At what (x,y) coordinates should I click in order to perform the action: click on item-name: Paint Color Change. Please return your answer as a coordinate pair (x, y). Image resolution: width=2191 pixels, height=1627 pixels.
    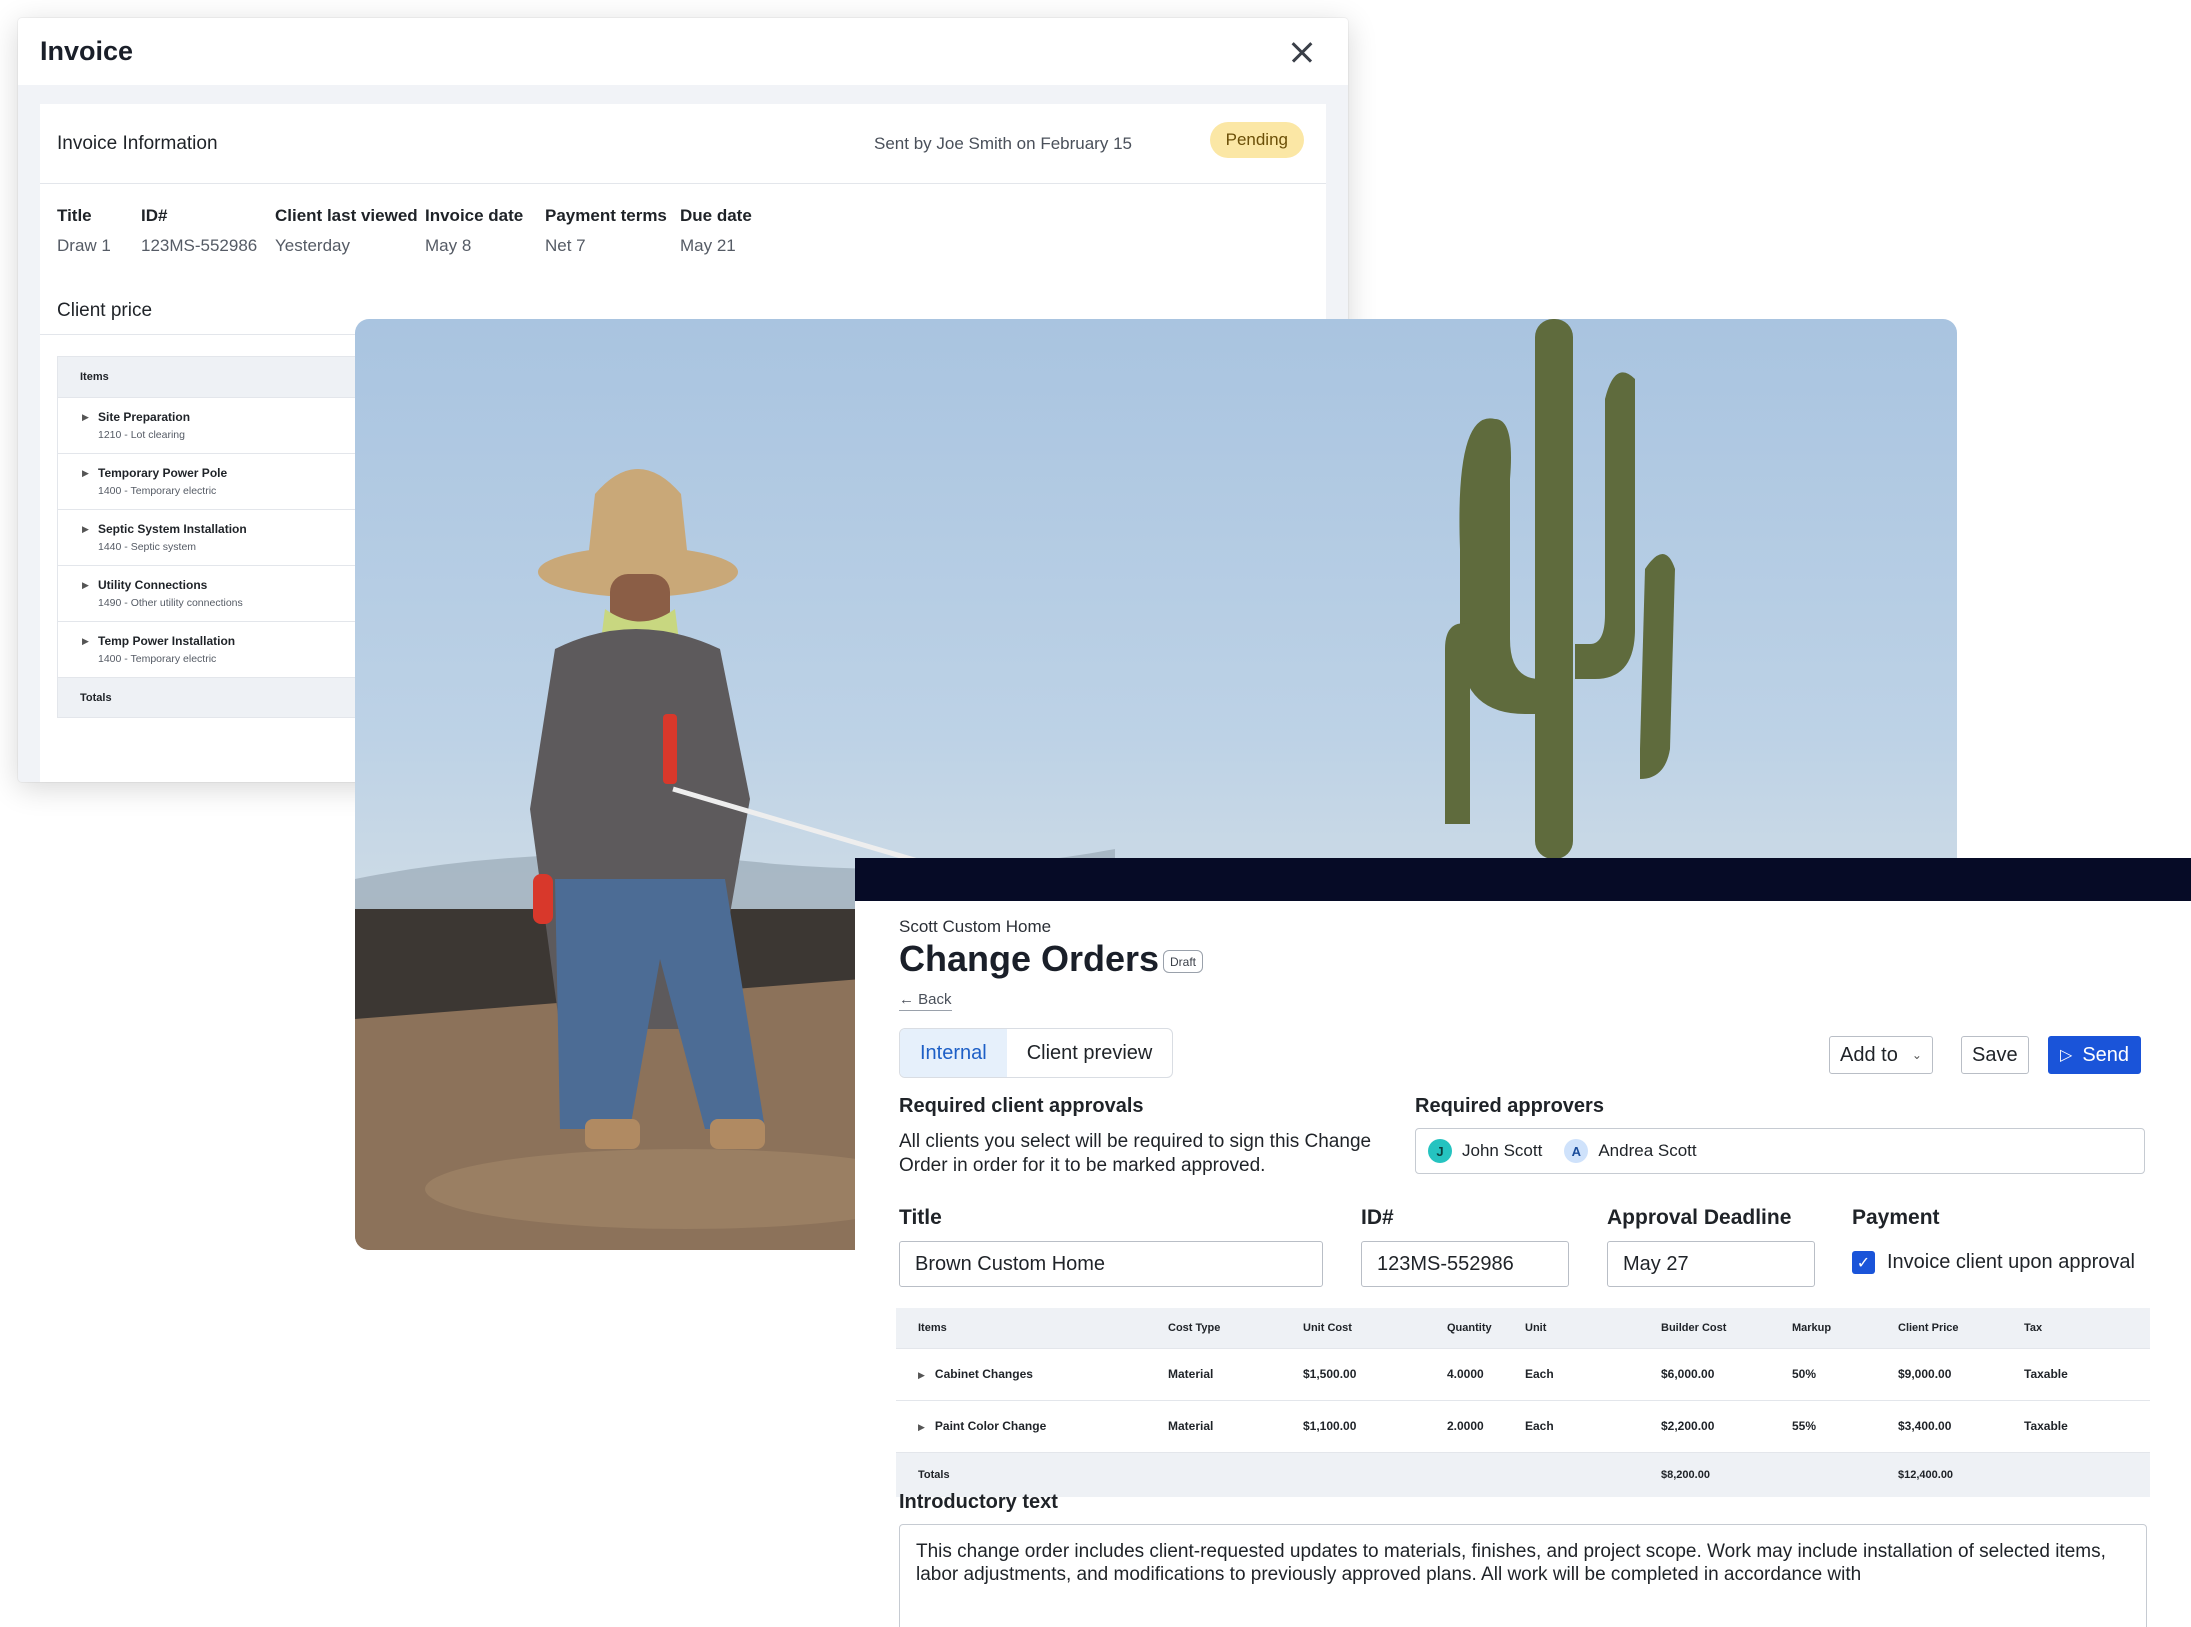
    Looking at the image, I should click on (990, 1426).